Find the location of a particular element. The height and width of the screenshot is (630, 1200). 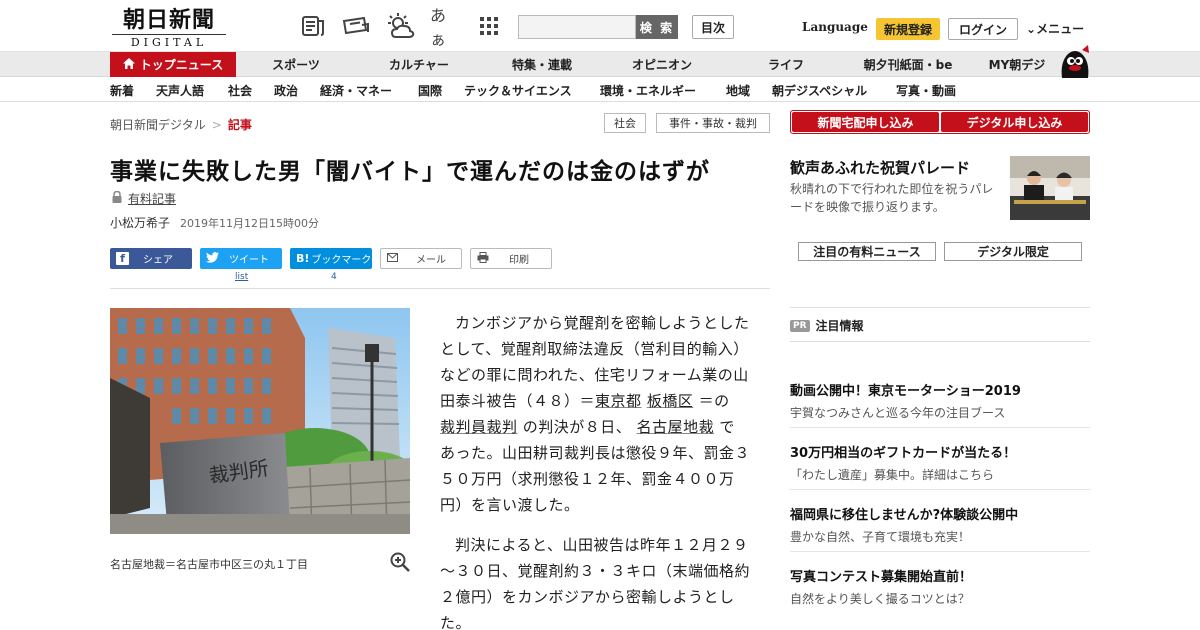

grid-icon is located at coordinates (489, 26).